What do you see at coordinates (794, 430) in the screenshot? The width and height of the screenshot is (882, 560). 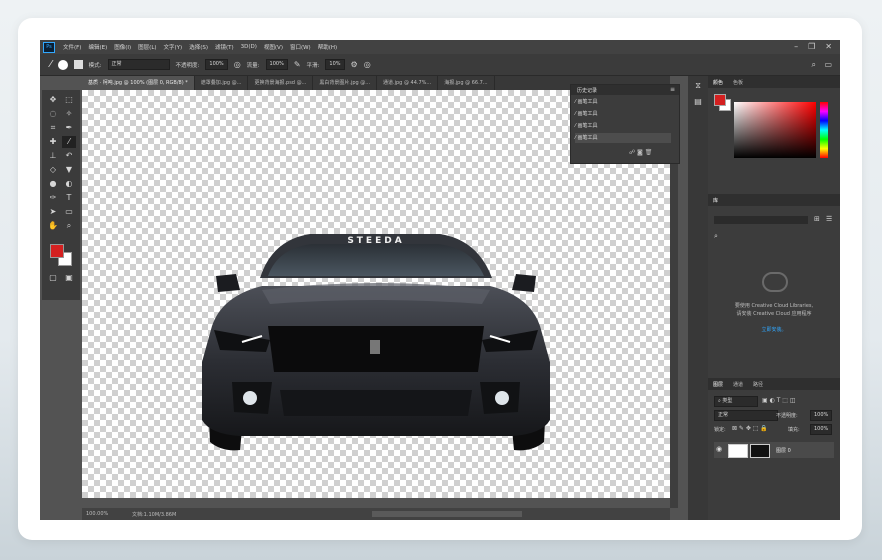 I see `fill-label: 填充:` at bounding box center [794, 430].